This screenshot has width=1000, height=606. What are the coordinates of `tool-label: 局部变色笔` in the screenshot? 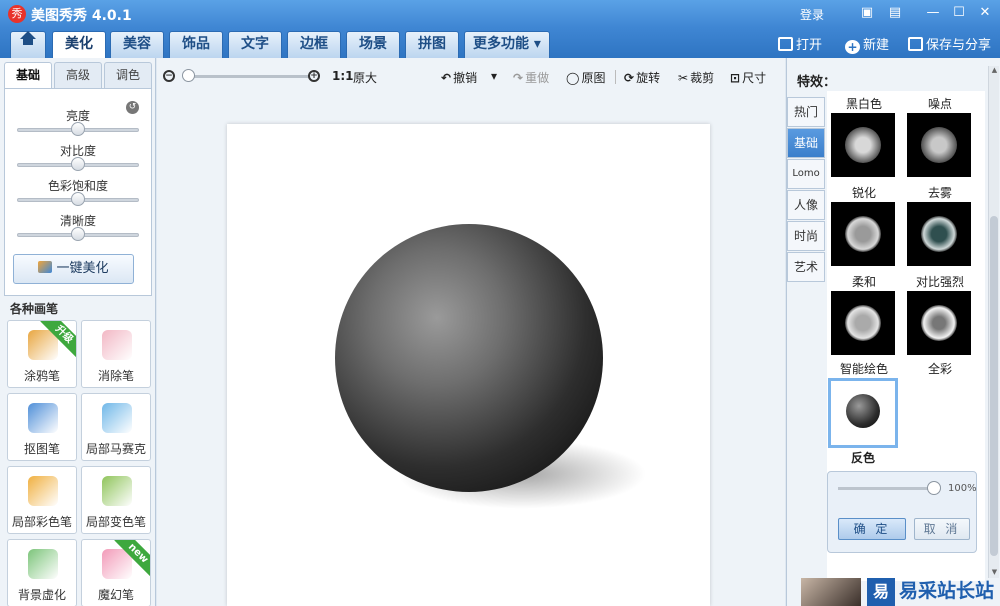 It's located at (115, 522).